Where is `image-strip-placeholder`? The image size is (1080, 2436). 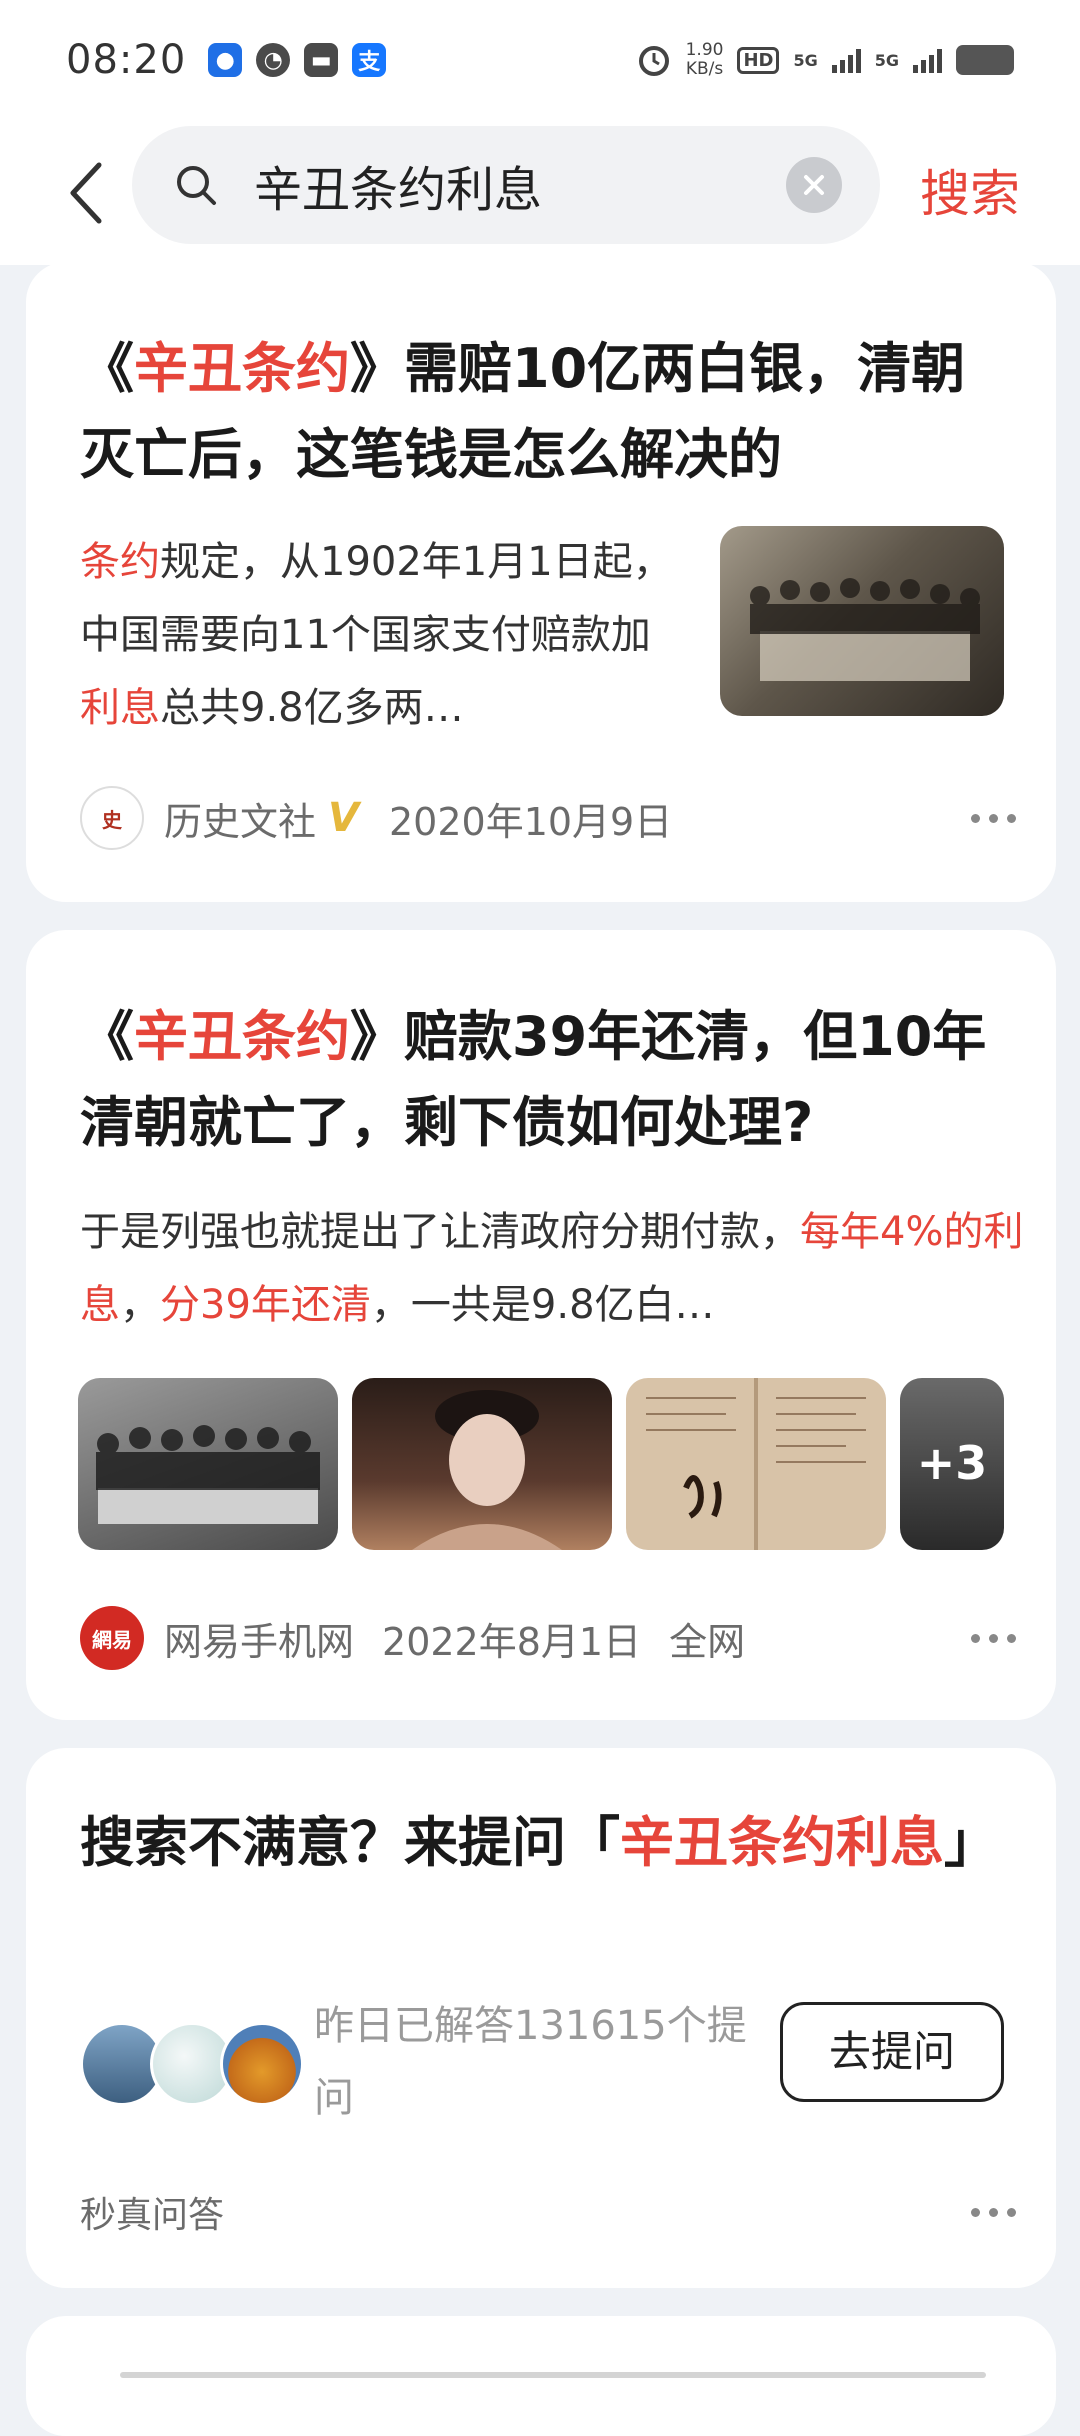 image-strip-placeholder is located at coordinates (553, 2375).